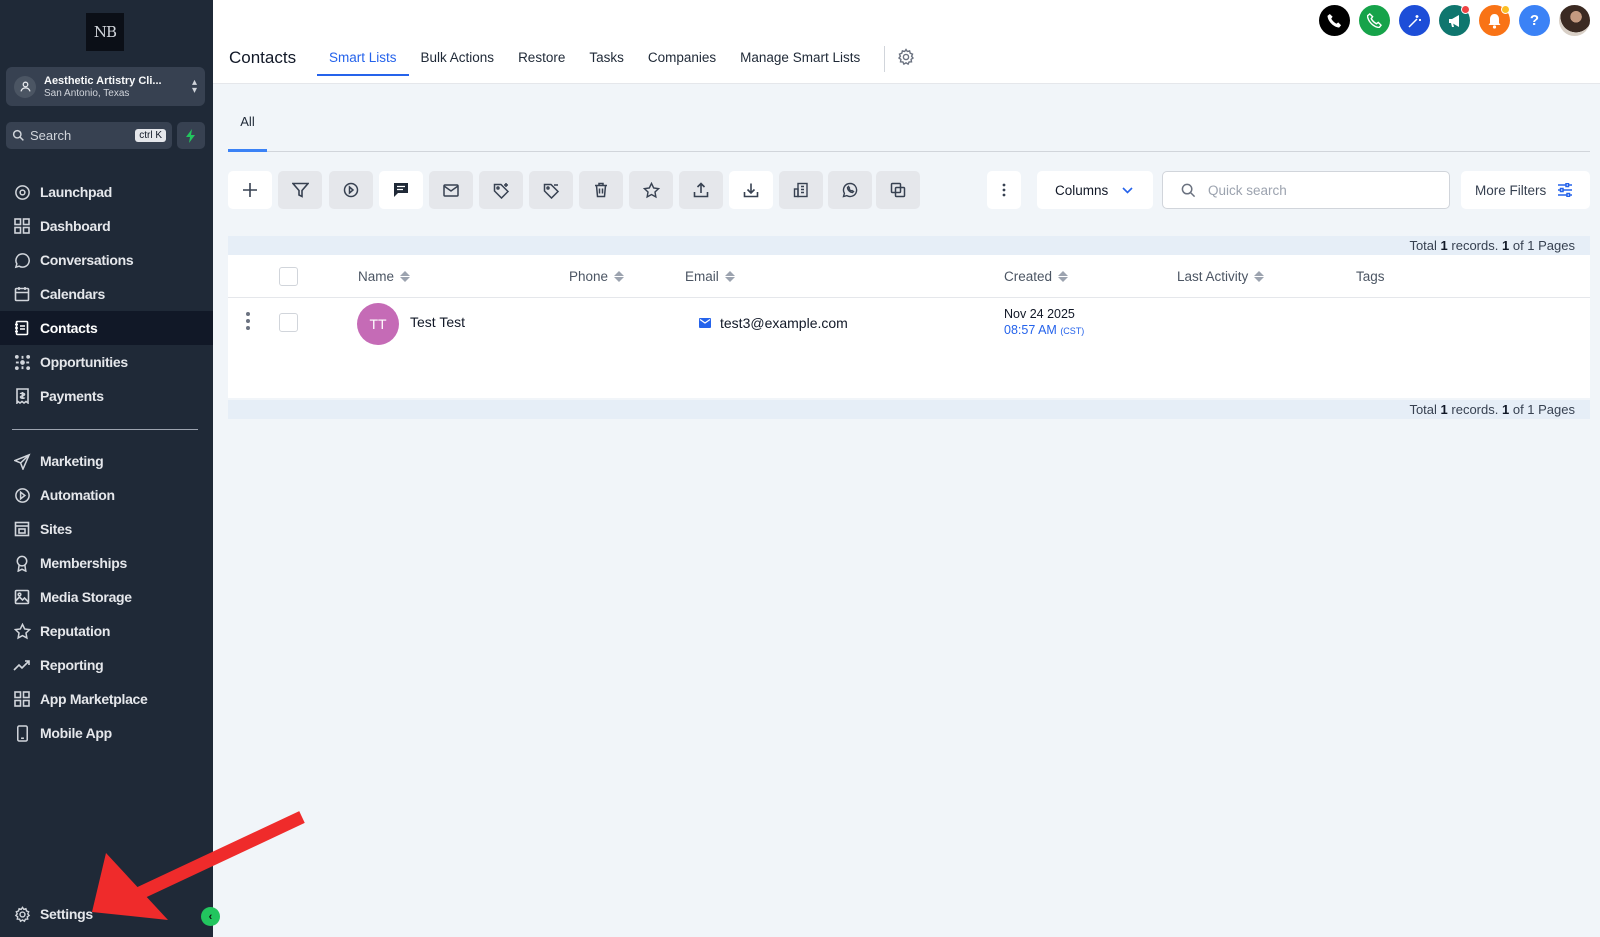  What do you see at coordinates (106, 192) in the screenshot?
I see `sidebar-item-launchpad: Launchpad` at bounding box center [106, 192].